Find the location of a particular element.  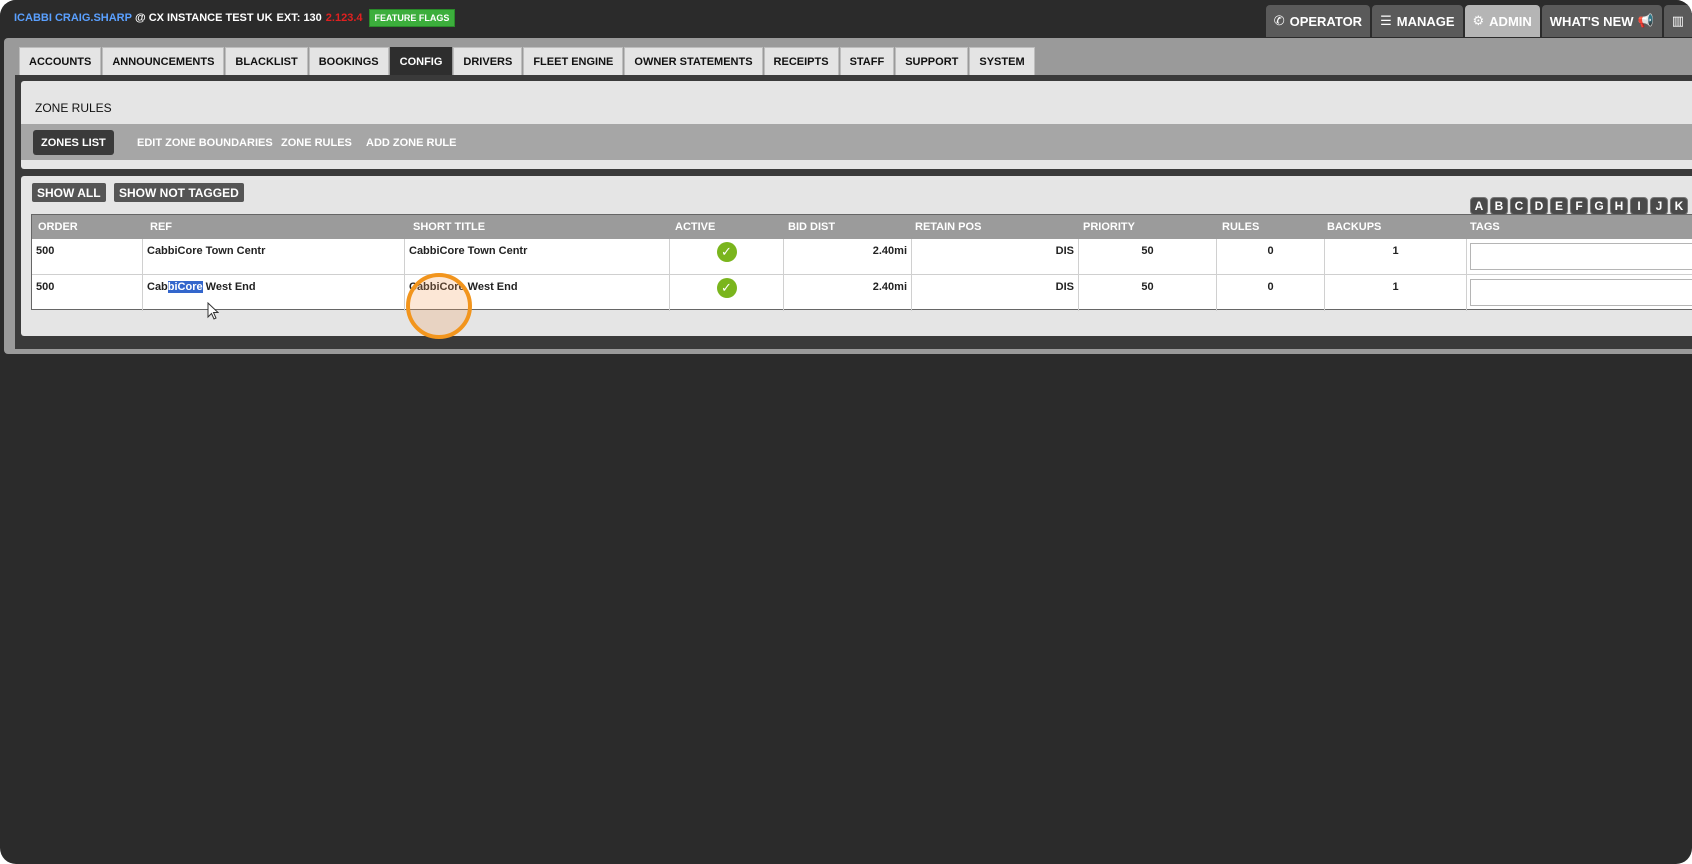

letter-j-button: J is located at coordinates (1659, 206).